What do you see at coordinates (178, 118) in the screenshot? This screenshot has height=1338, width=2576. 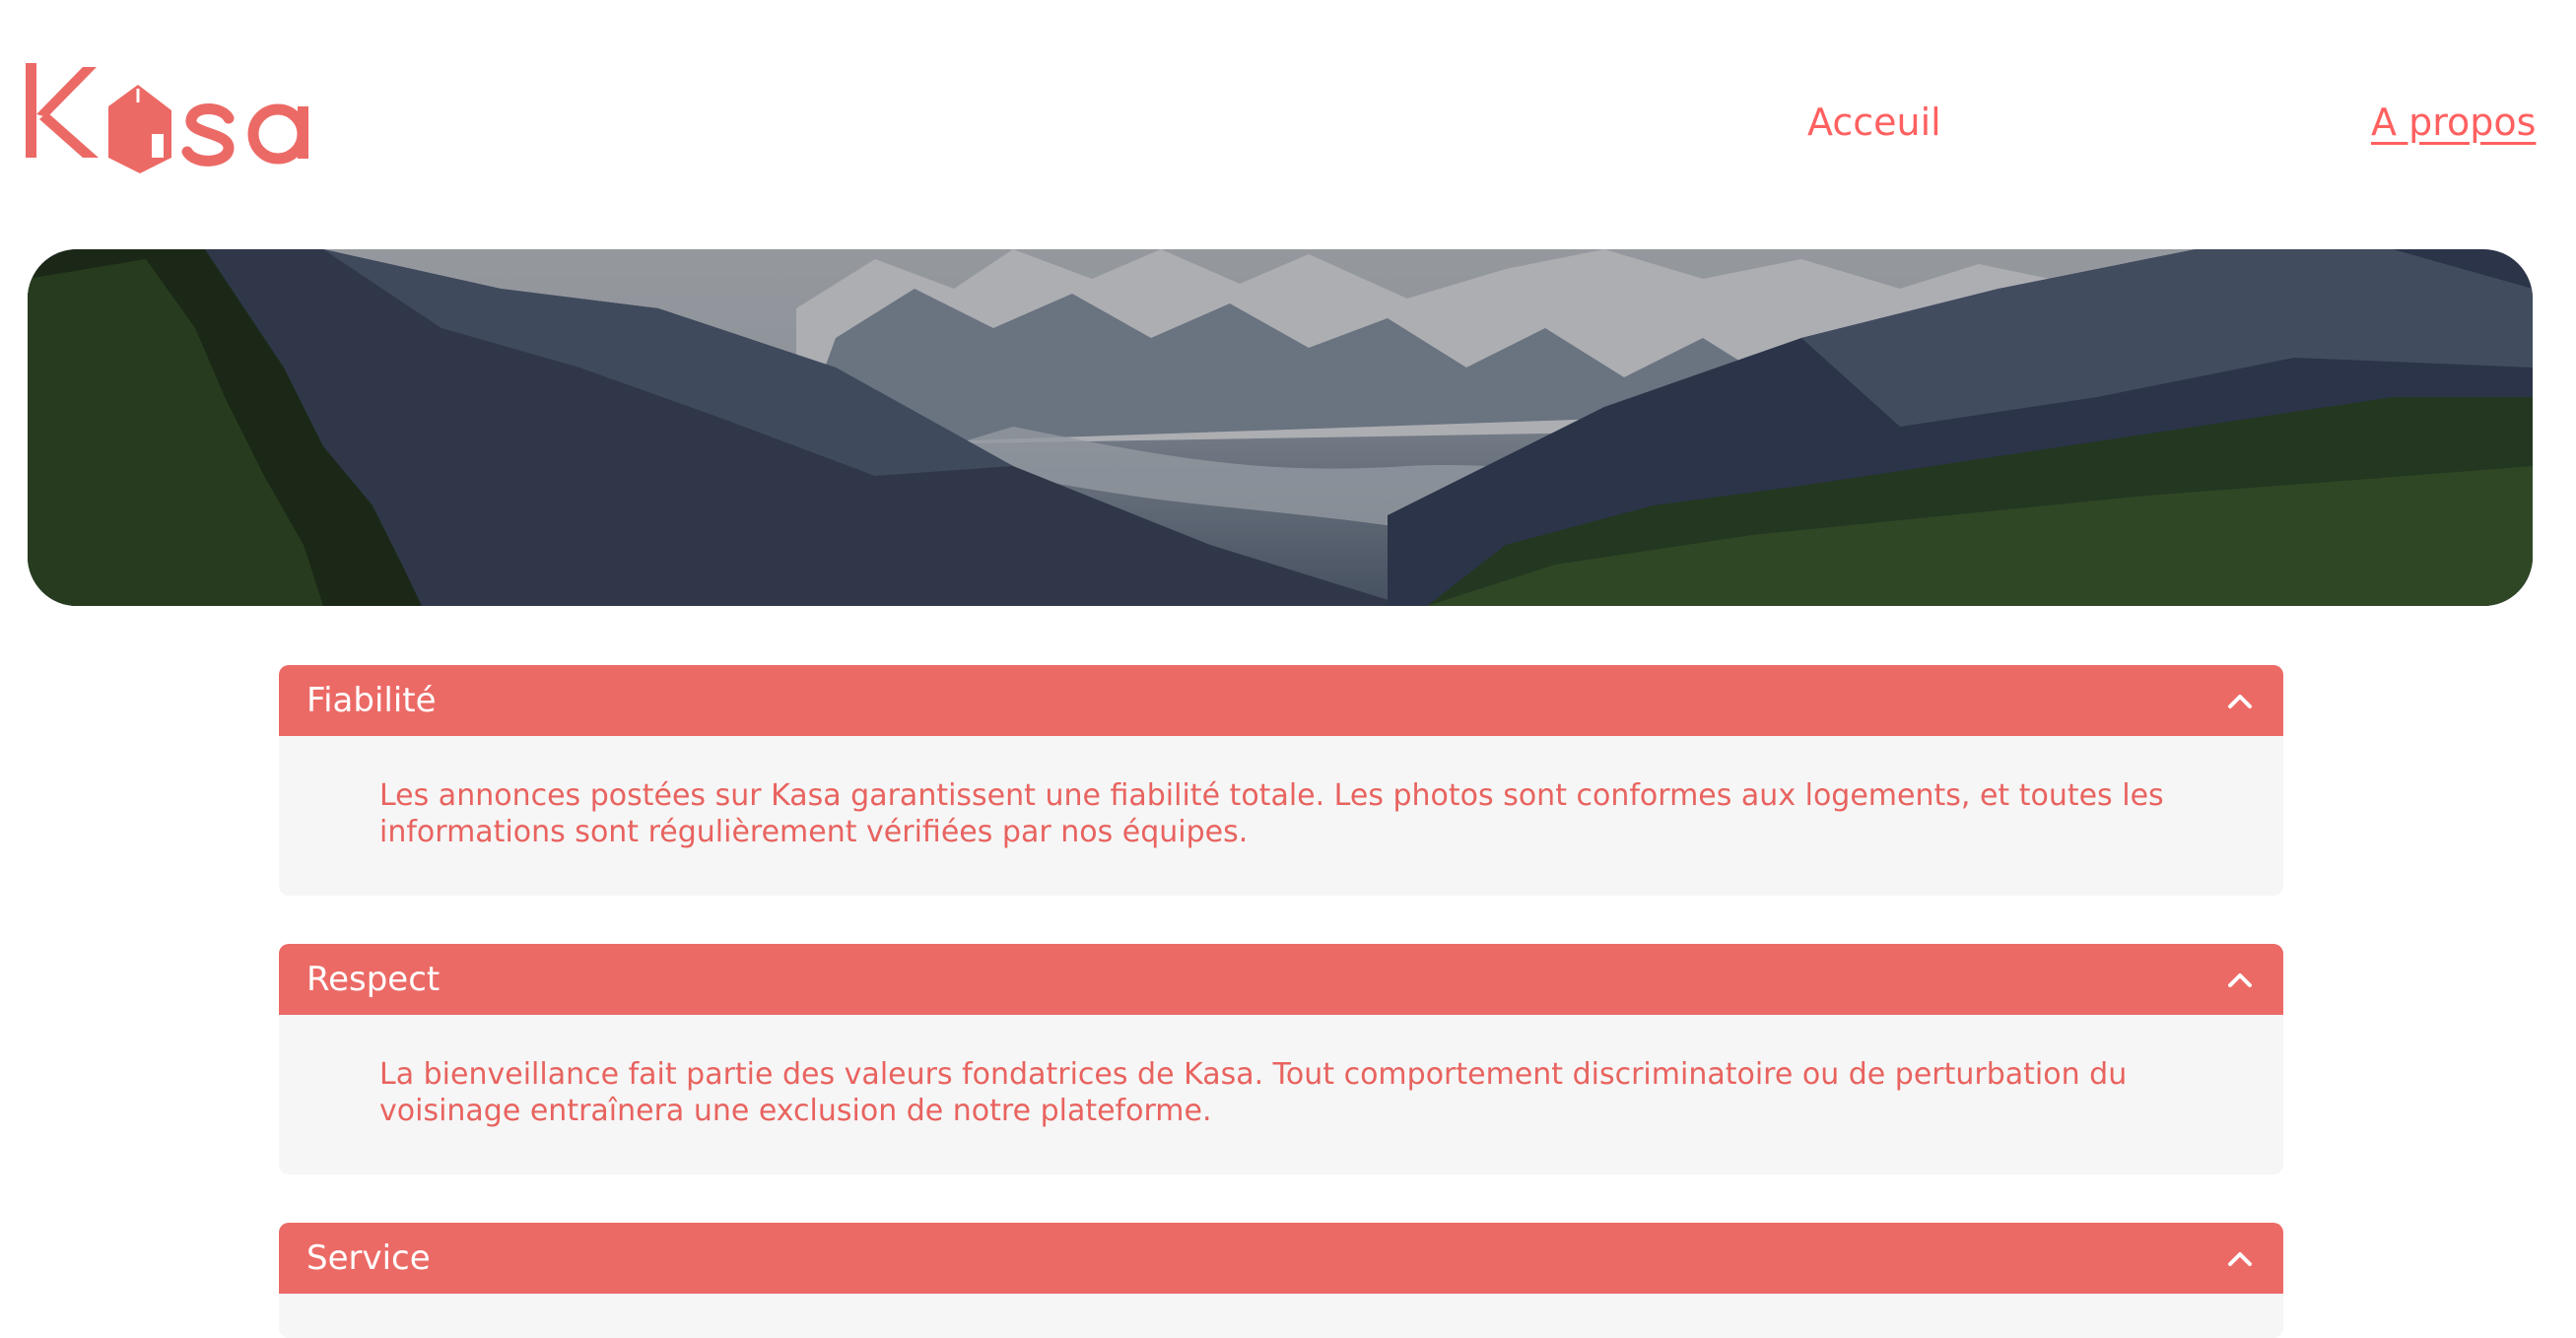 I see `kasa-logo` at bounding box center [178, 118].